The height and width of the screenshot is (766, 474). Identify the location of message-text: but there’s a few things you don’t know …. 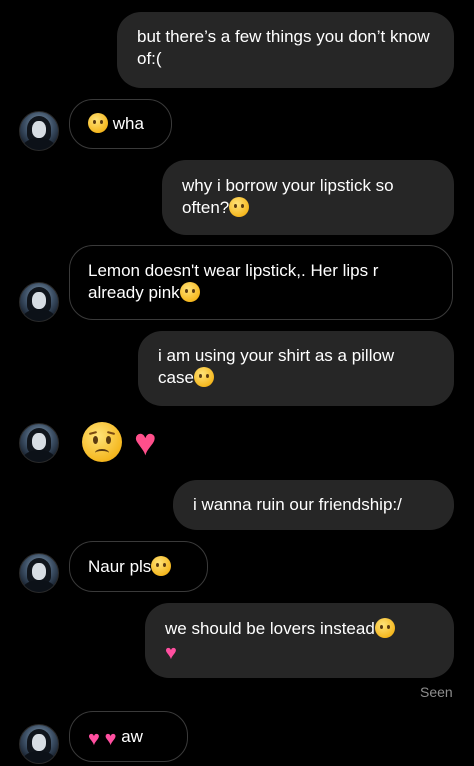
(283, 47).